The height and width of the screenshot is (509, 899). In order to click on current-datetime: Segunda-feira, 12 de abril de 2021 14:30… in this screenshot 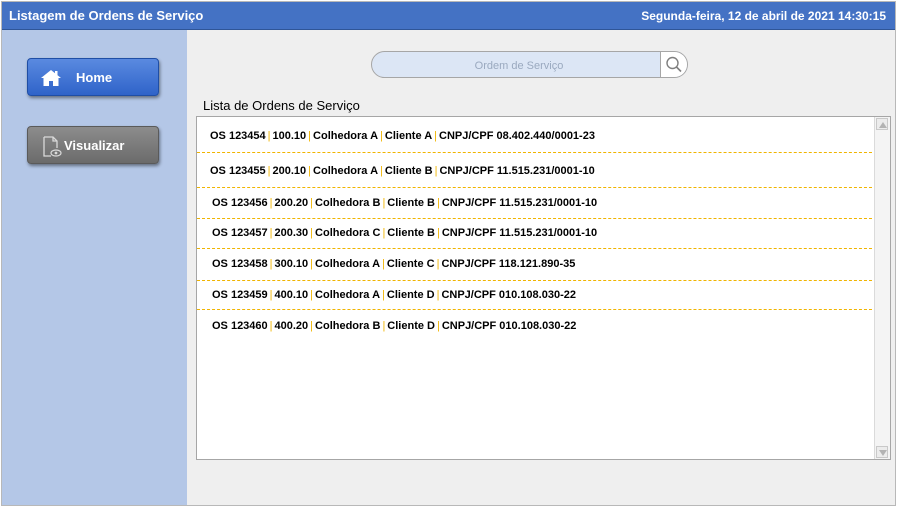, I will do `click(763, 16)`.